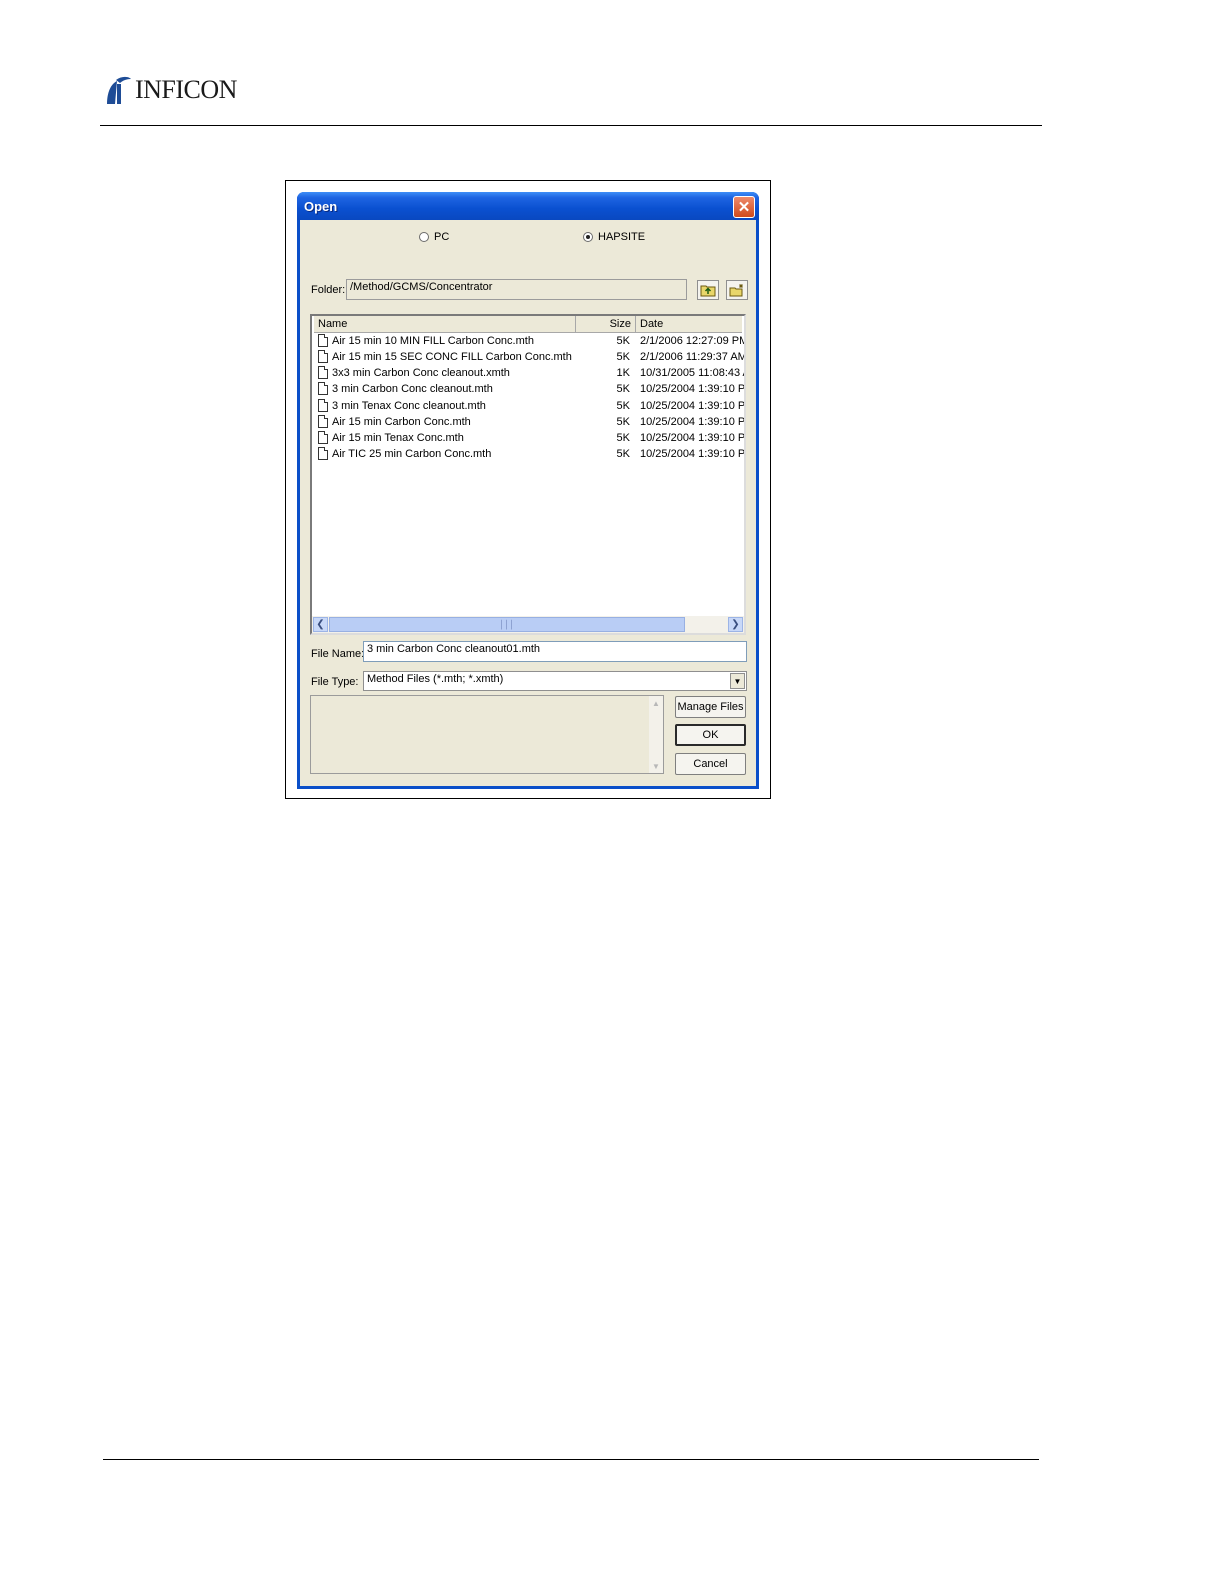  I want to click on up-folder-icon, so click(708, 291).